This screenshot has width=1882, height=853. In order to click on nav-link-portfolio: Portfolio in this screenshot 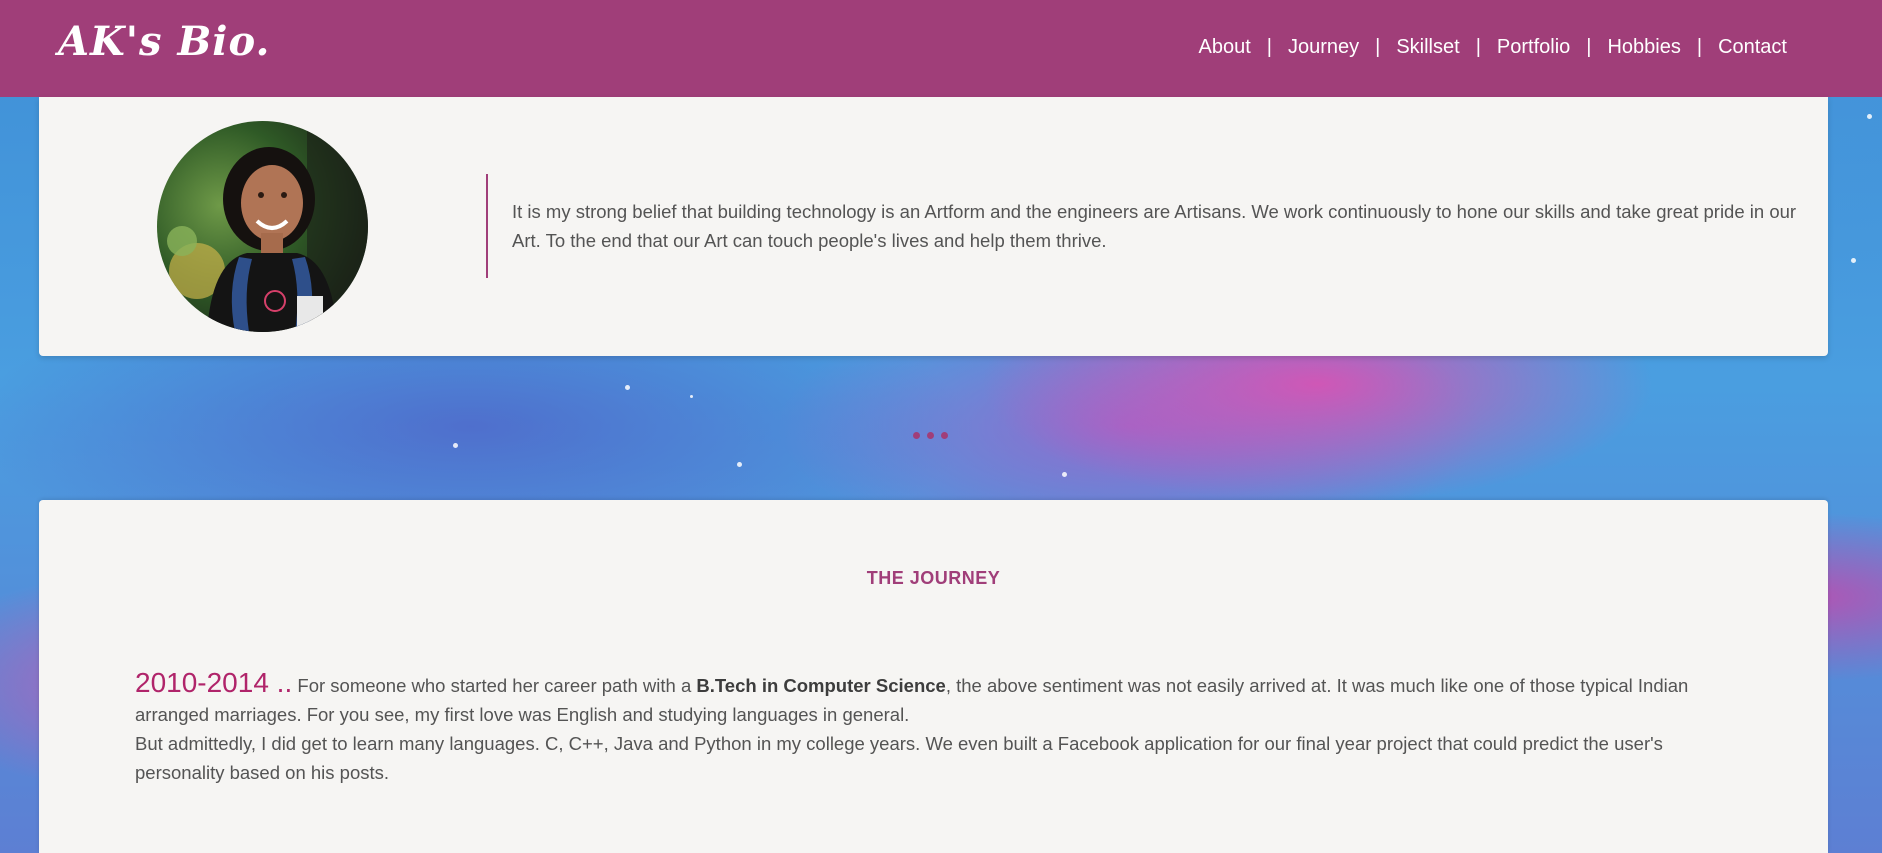, I will do `click(1533, 47)`.